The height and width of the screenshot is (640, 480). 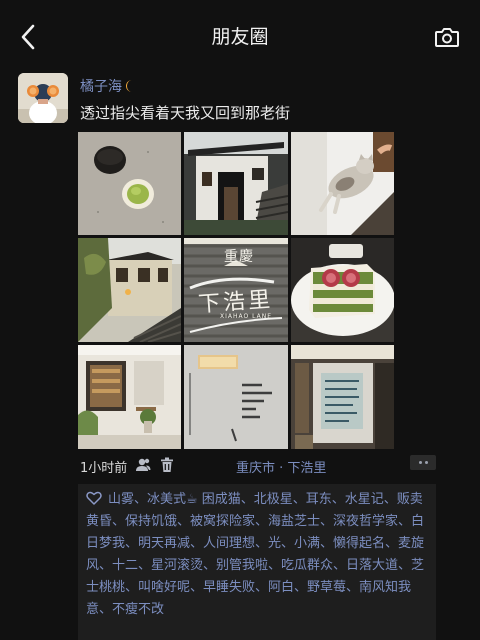 I want to click on camera-button, so click(x=447, y=37).